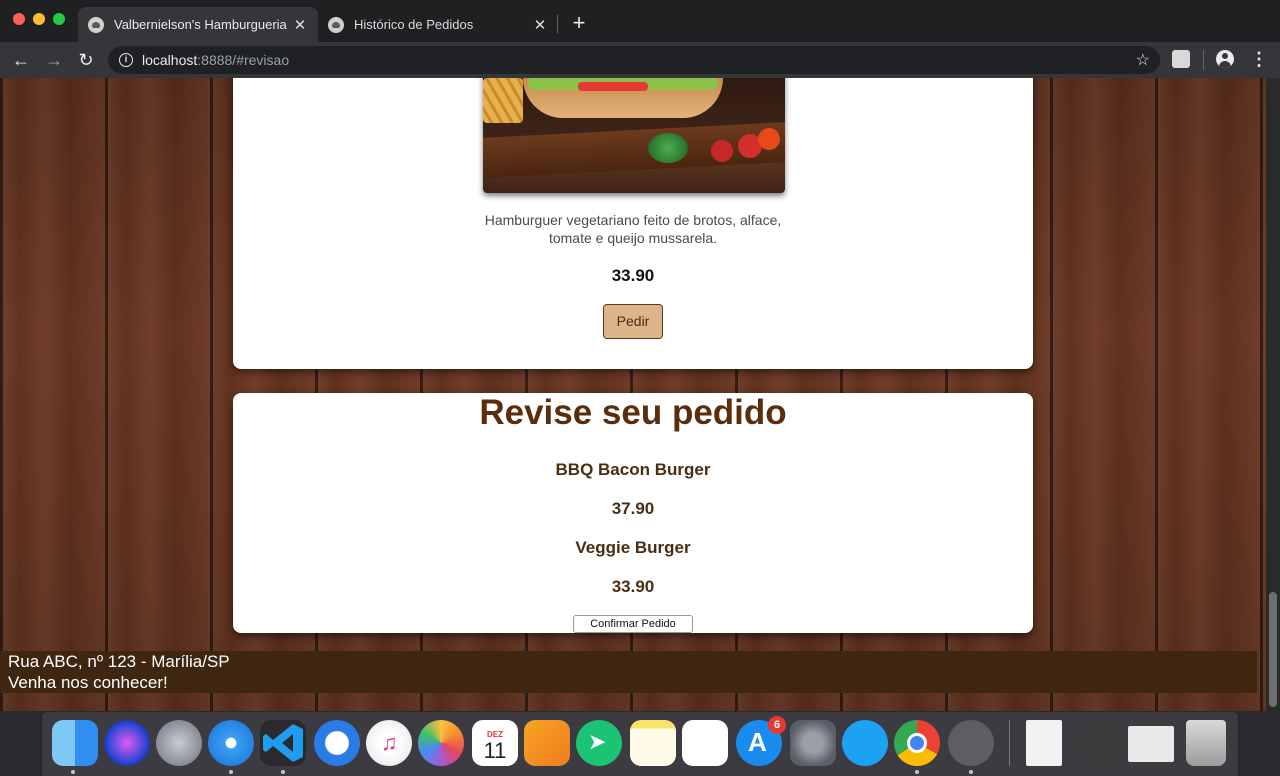 The image size is (1280, 776). What do you see at coordinates (865, 743) in the screenshot?
I see `twitter-icon` at bounding box center [865, 743].